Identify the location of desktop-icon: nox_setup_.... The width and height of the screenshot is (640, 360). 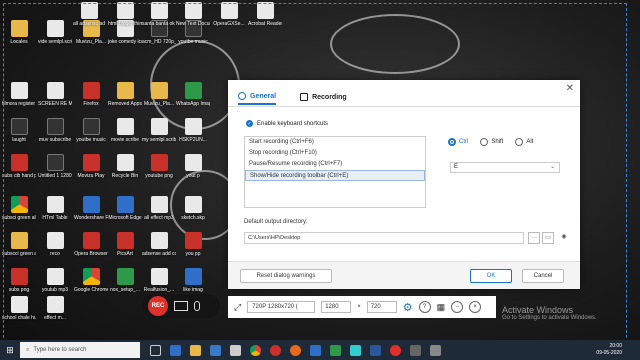
(125, 288).